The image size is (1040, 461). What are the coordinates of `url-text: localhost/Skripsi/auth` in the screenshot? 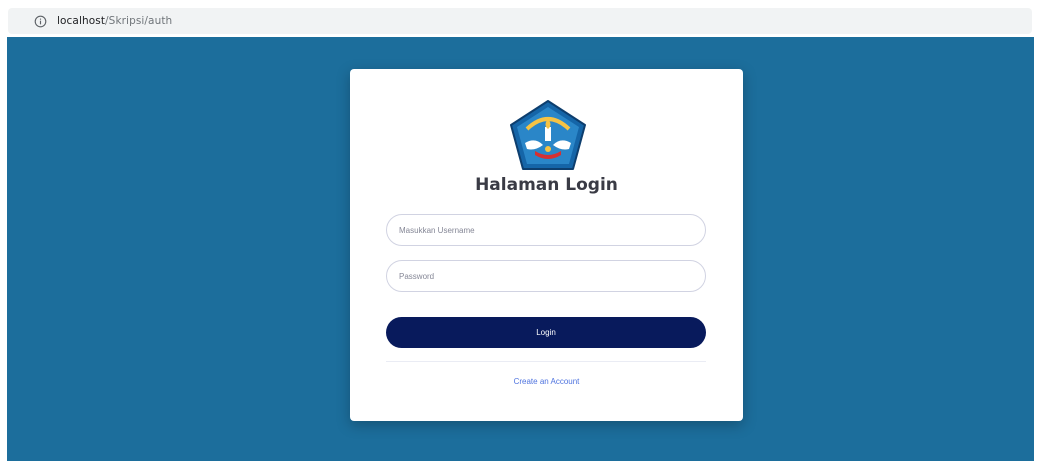 It's located at (114, 21).